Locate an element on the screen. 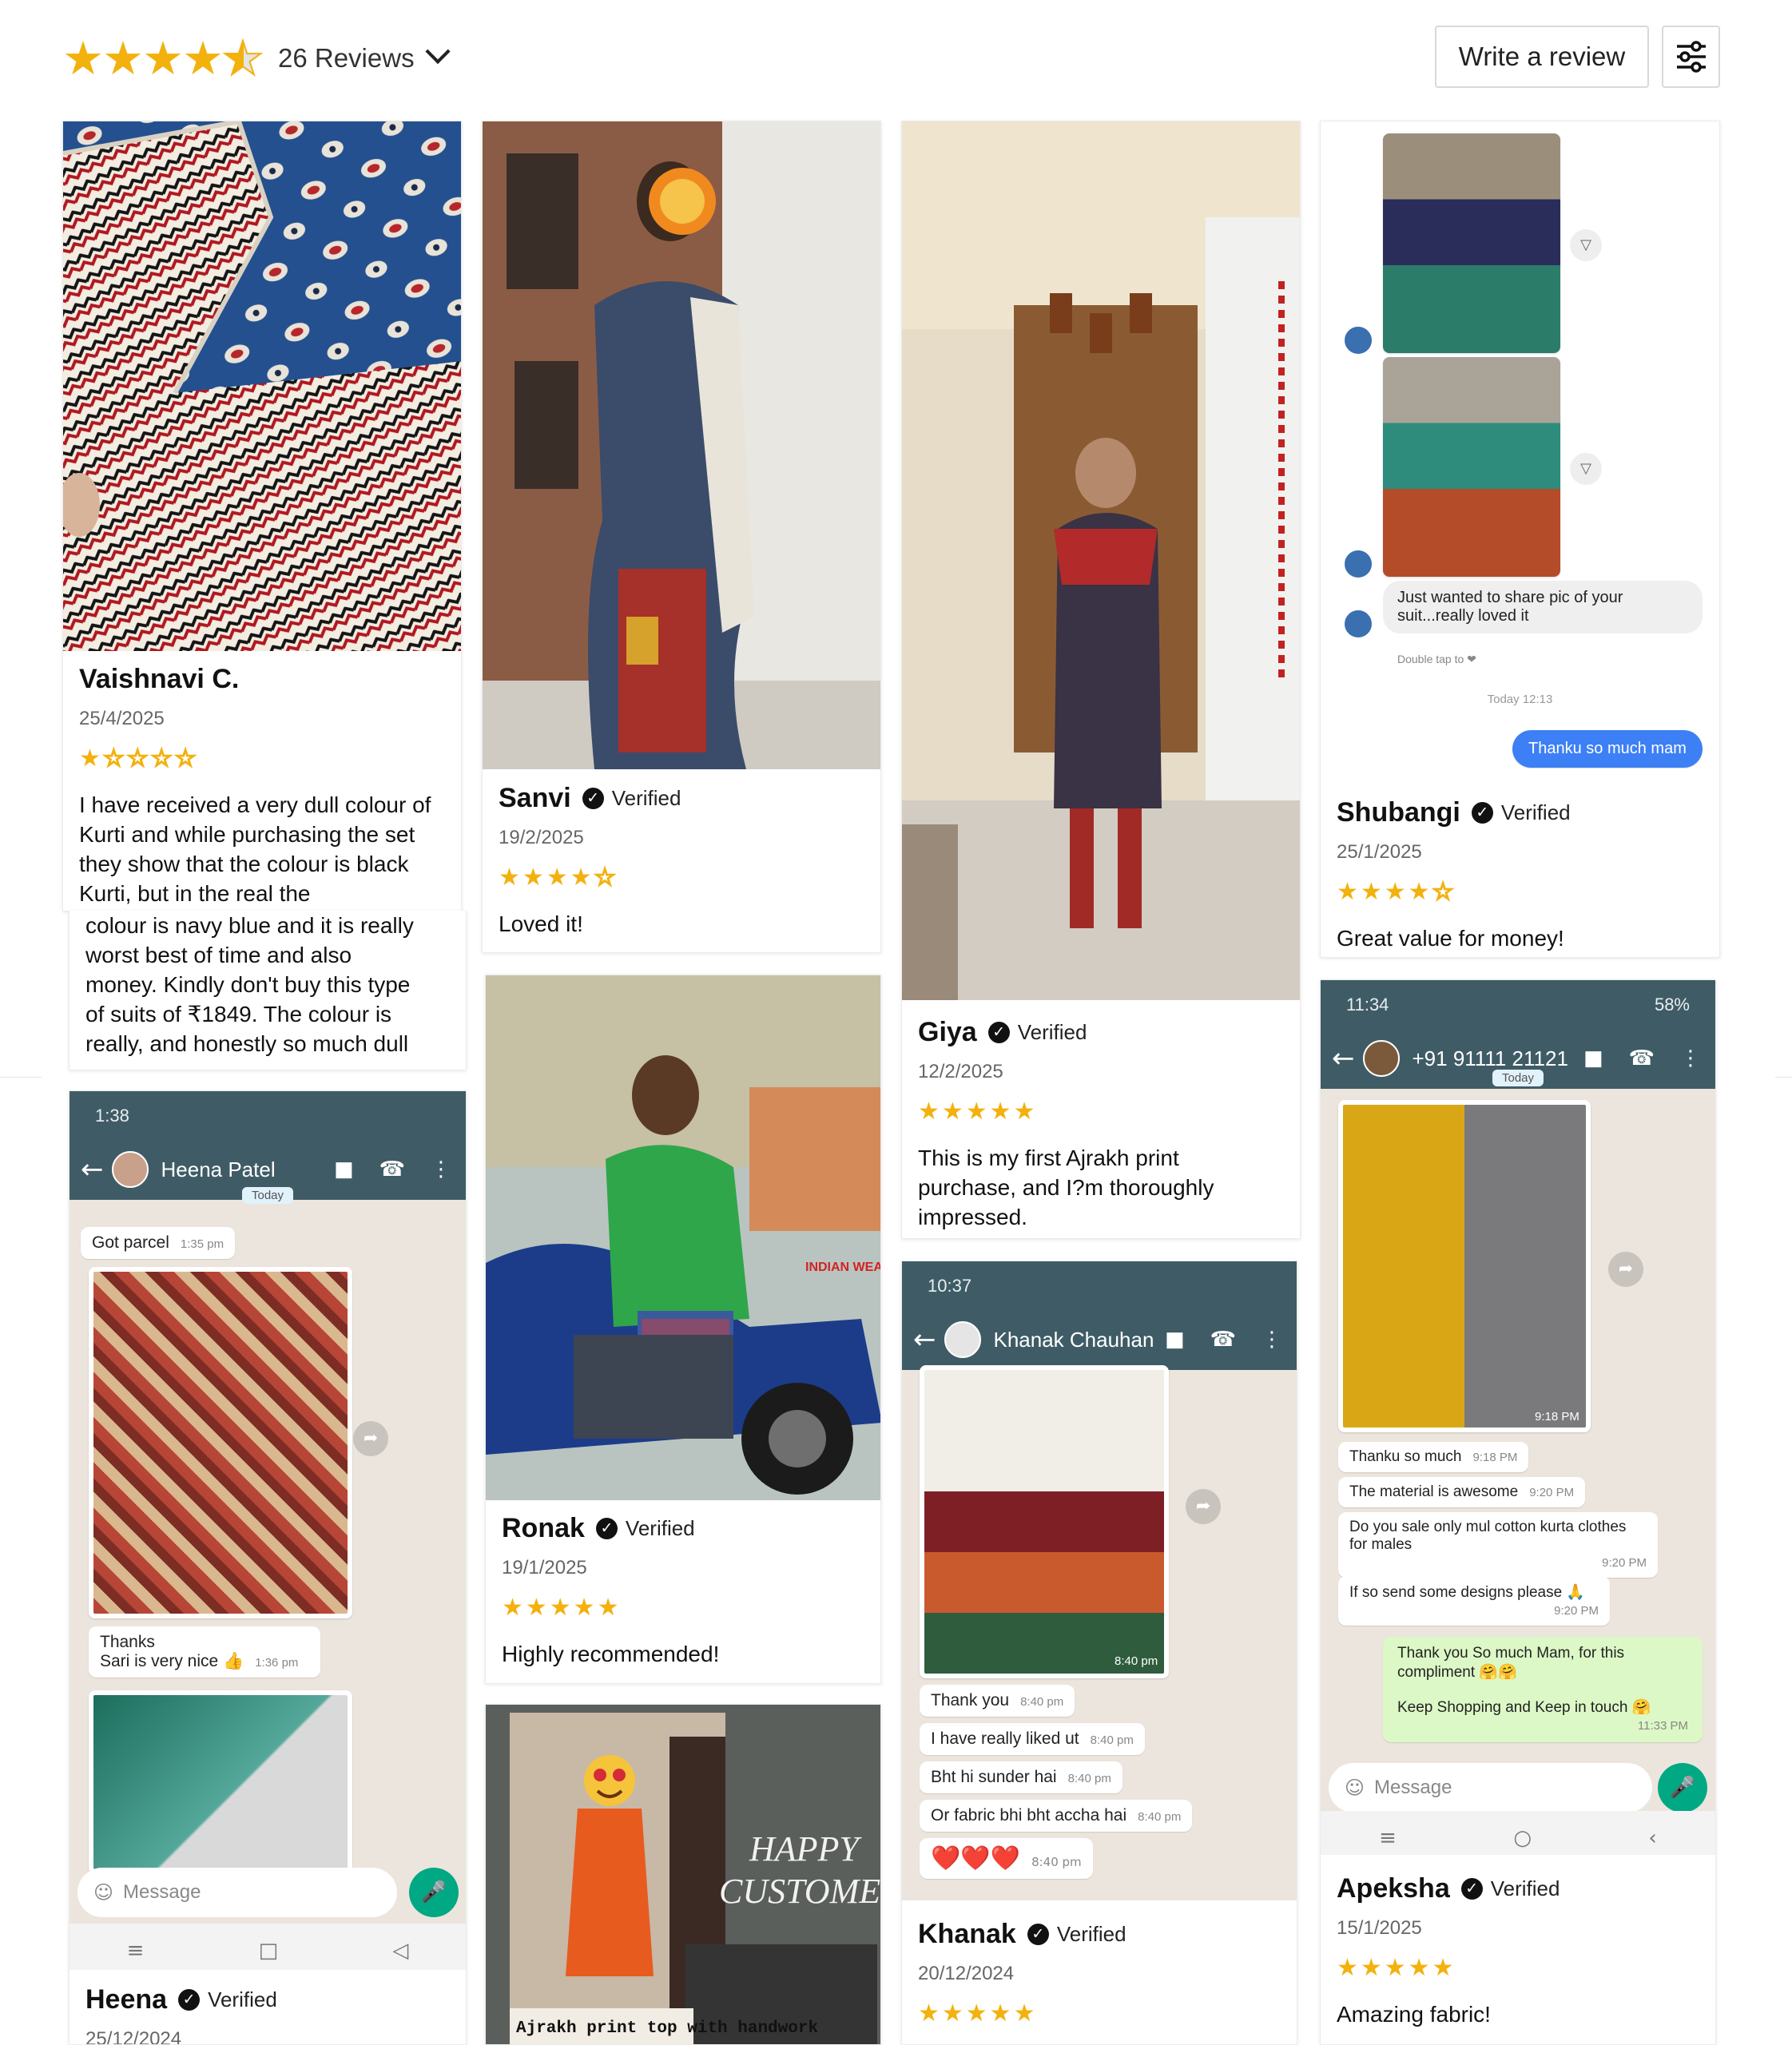 The height and width of the screenshot is (2045, 1792). review-photo: INDIAN WEAVES is located at coordinates (683, 1237).